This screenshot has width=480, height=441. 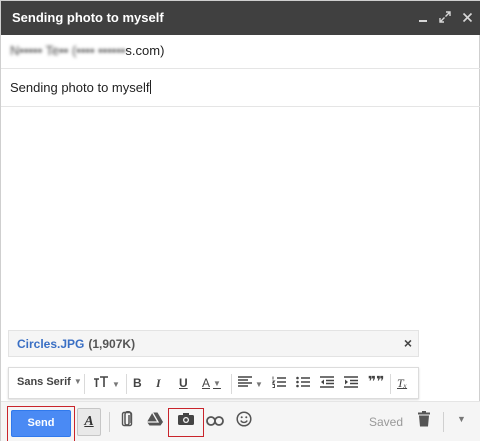 I want to click on numbered-list-icon, so click(x=278, y=382).